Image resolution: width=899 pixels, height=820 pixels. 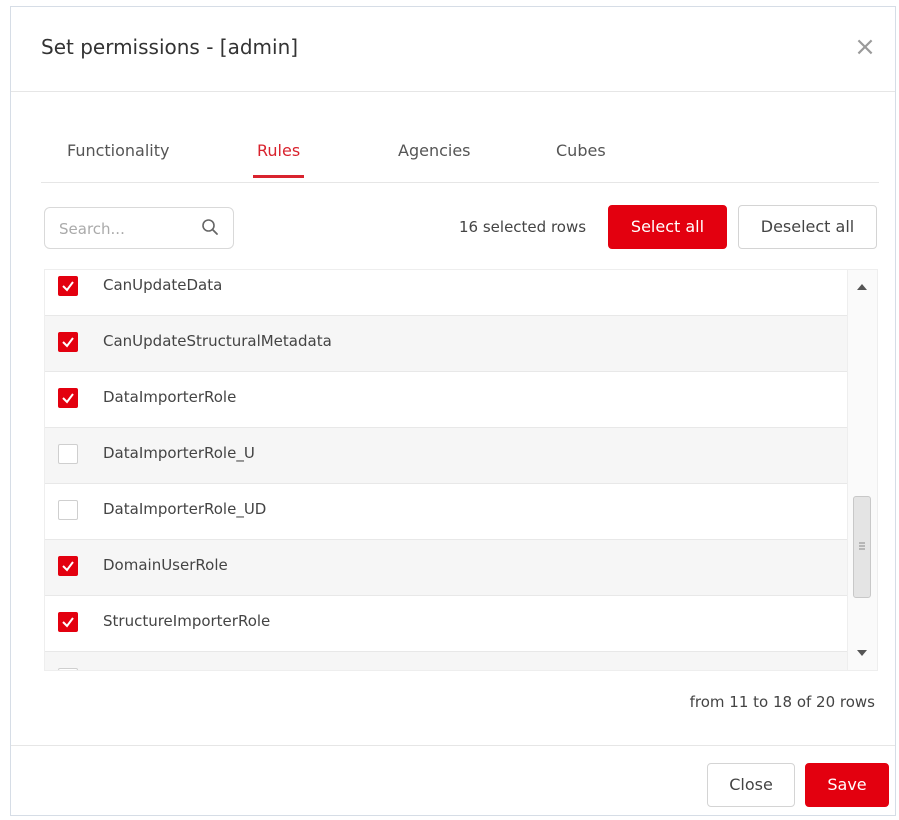 What do you see at coordinates (581, 159) in the screenshot?
I see `tab-cubes: Cubes` at bounding box center [581, 159].